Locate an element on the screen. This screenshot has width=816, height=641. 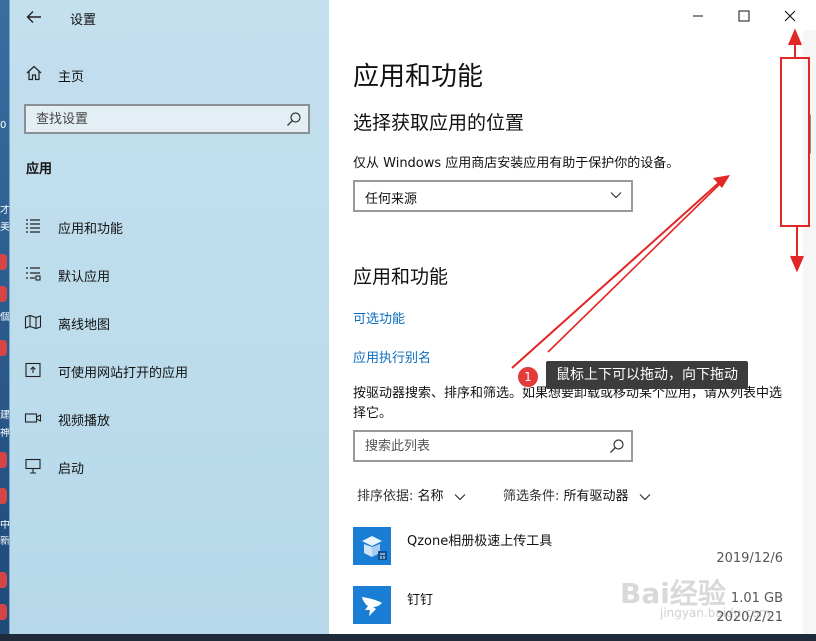
minimize-icon is located at coordinates (698, 16).